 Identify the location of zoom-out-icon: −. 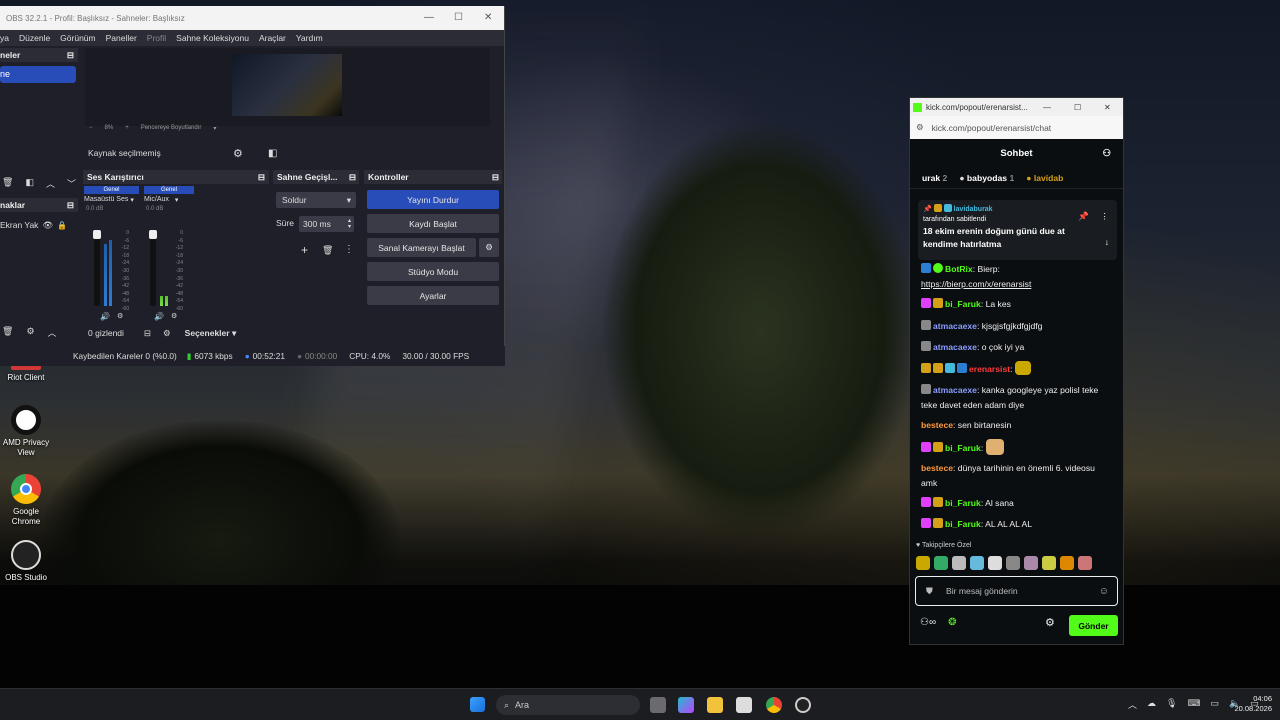
(91, 128).